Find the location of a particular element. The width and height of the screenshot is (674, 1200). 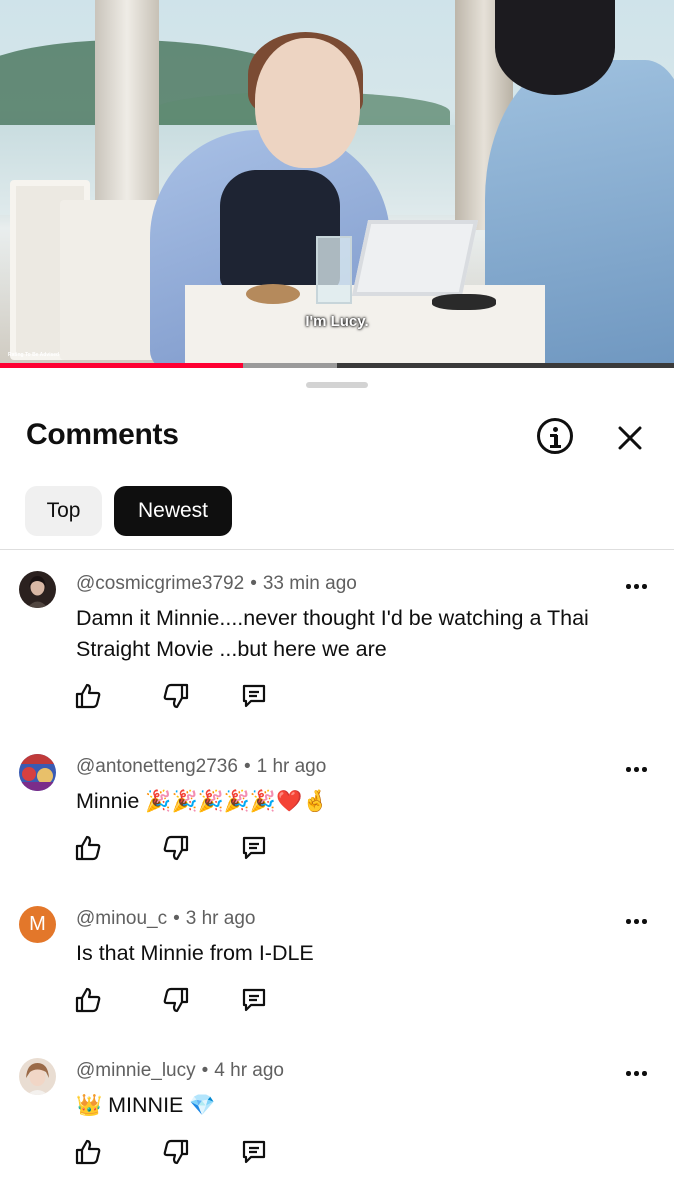

comment-text: Minnie 🎉🎉🎉🎉🎉❤️🤞 is located at coordinates (356, 801).